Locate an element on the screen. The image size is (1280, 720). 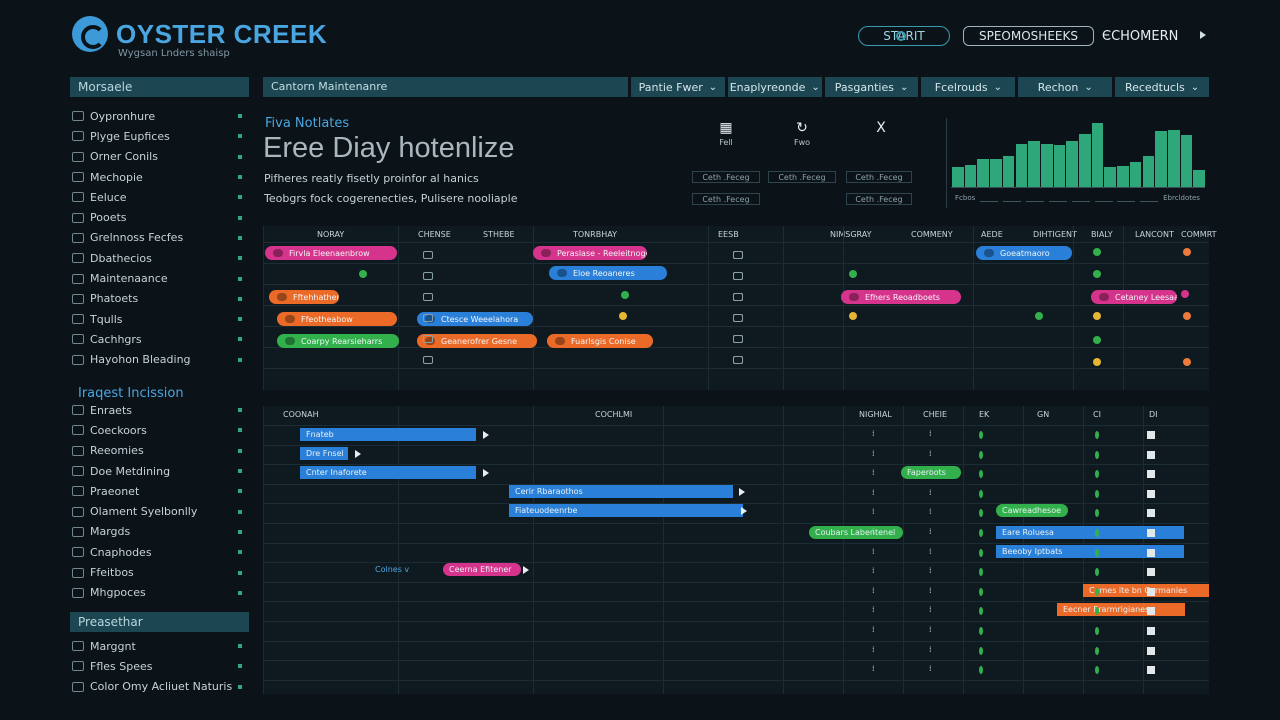
sidebar-item-7: Dbathecios is located at coordinates (157, 258).